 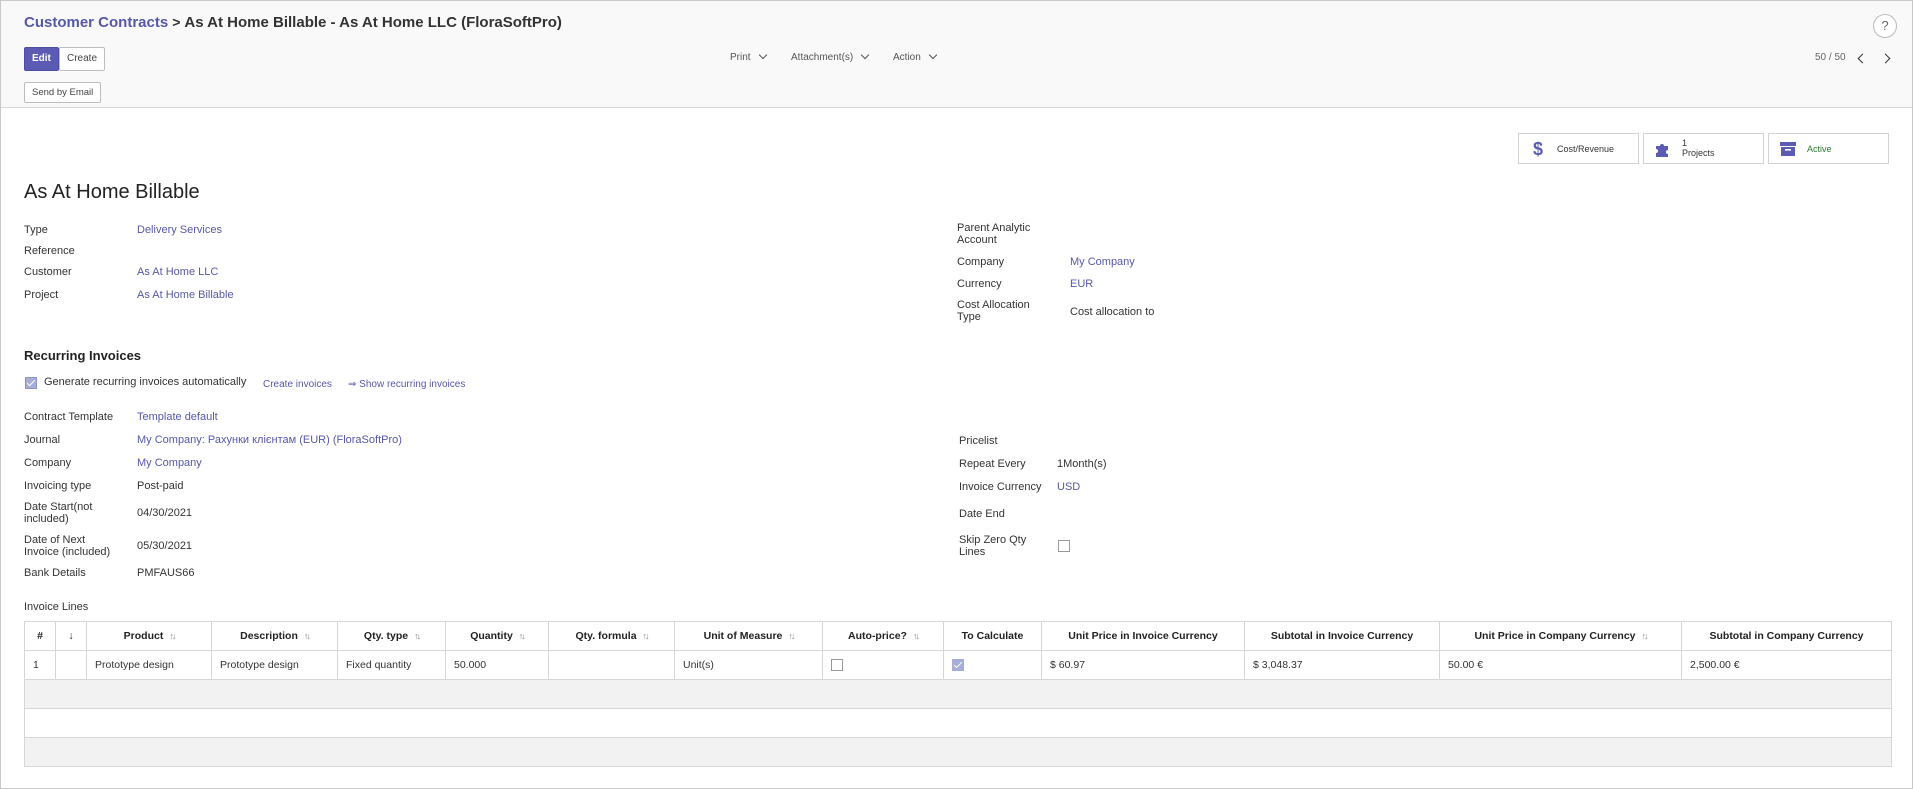 I want to click on create-invoices-link: Create invoices, so click(x=297, y=384).